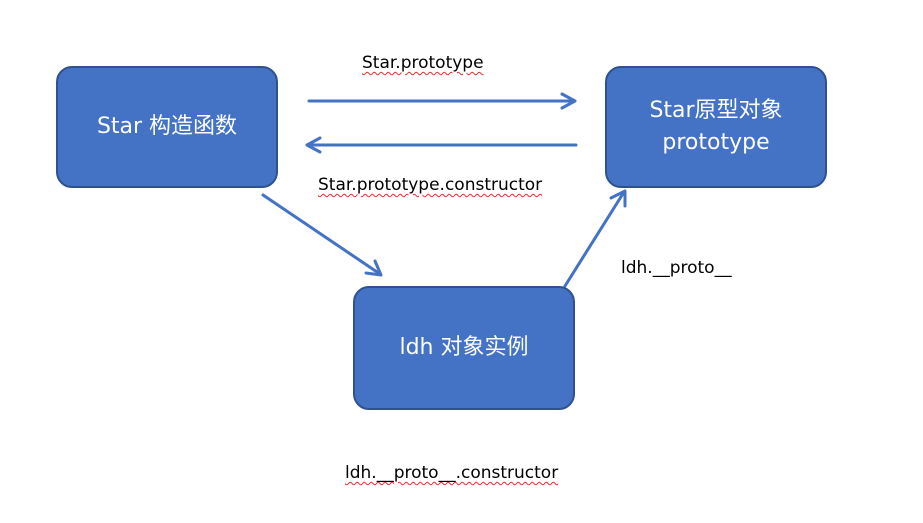 The width and height of the screenshot is (923, 523). I want to click on star-constructor-node: Star 构造函数, so click(167, 127).